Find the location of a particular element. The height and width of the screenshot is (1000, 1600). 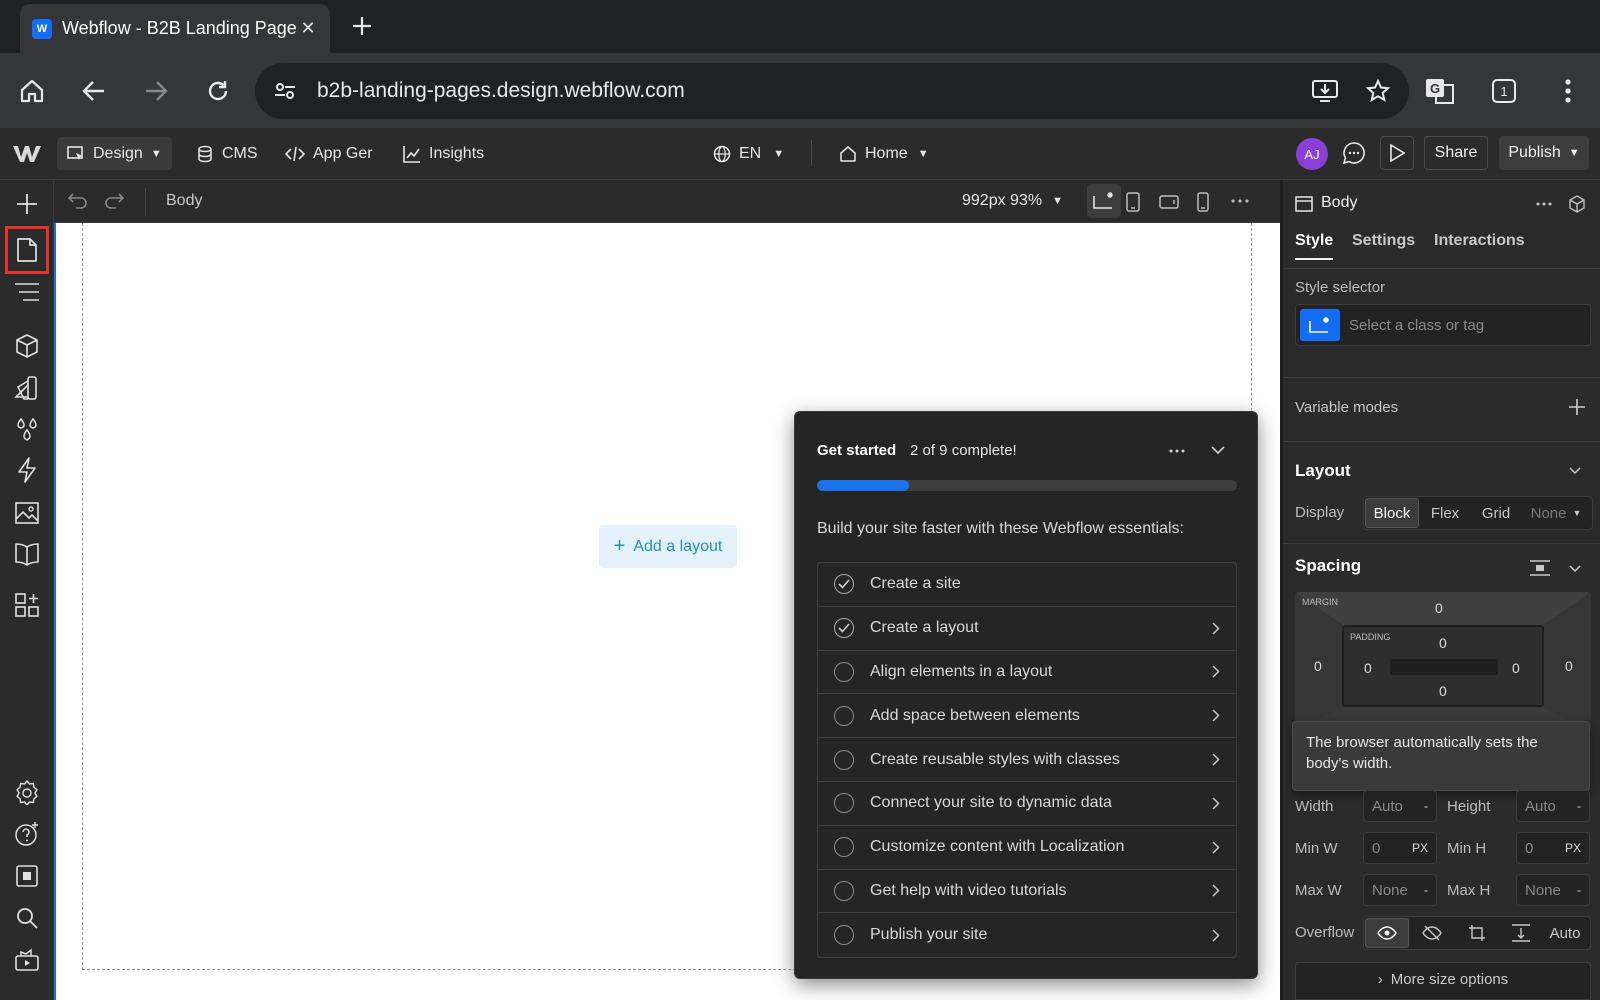

overflow-visible-eye-icon is located at coordinates (1387, 933).